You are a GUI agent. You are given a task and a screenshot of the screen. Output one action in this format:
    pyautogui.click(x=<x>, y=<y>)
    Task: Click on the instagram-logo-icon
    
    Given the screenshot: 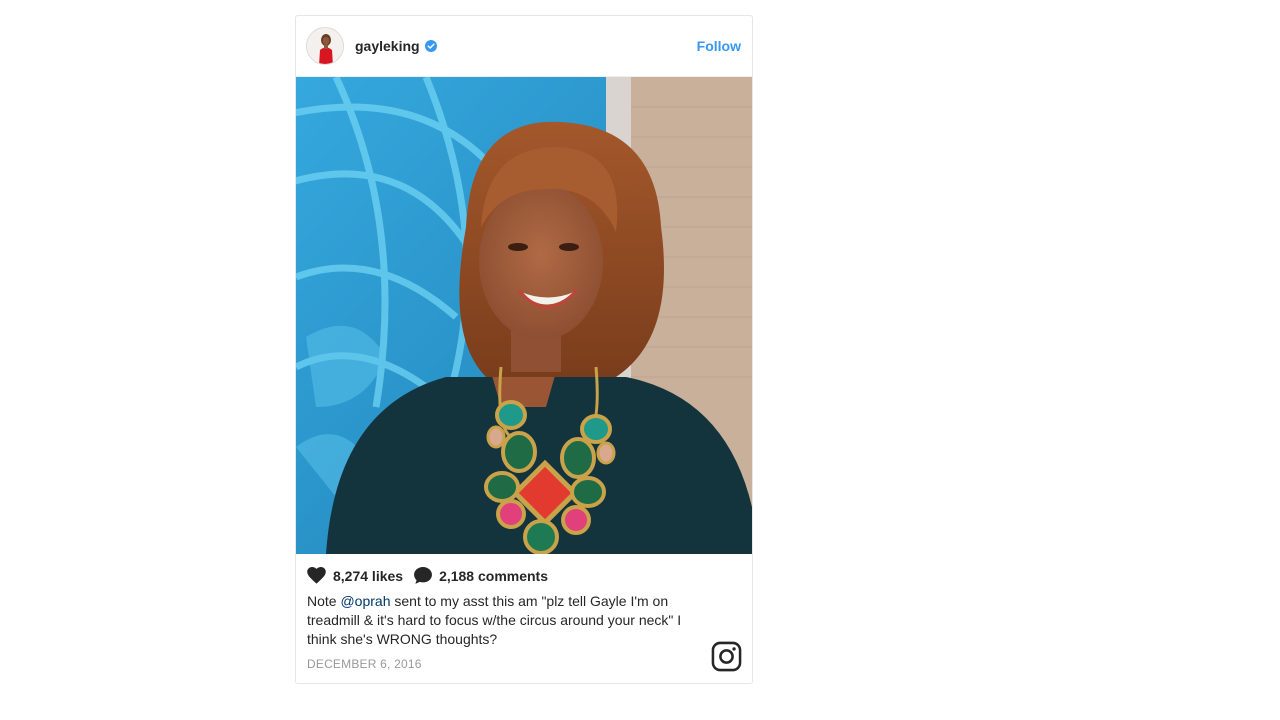 What is the action you would take?
    pyautogui.click(x=726, y=656)
    